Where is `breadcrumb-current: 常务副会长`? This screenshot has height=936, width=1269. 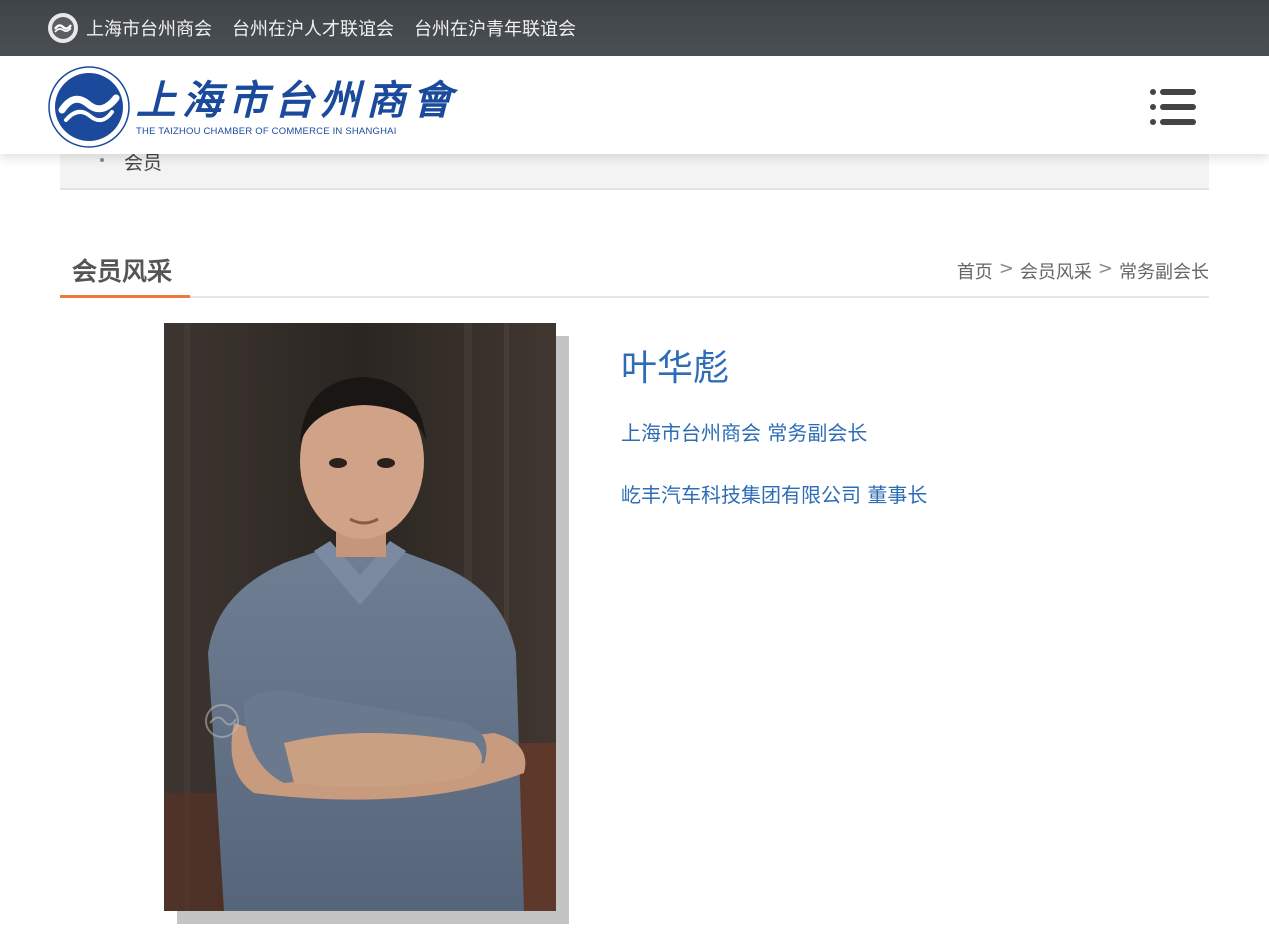 breadcrumb-current: 常务副会长 is located at coordinates (1164, 272).